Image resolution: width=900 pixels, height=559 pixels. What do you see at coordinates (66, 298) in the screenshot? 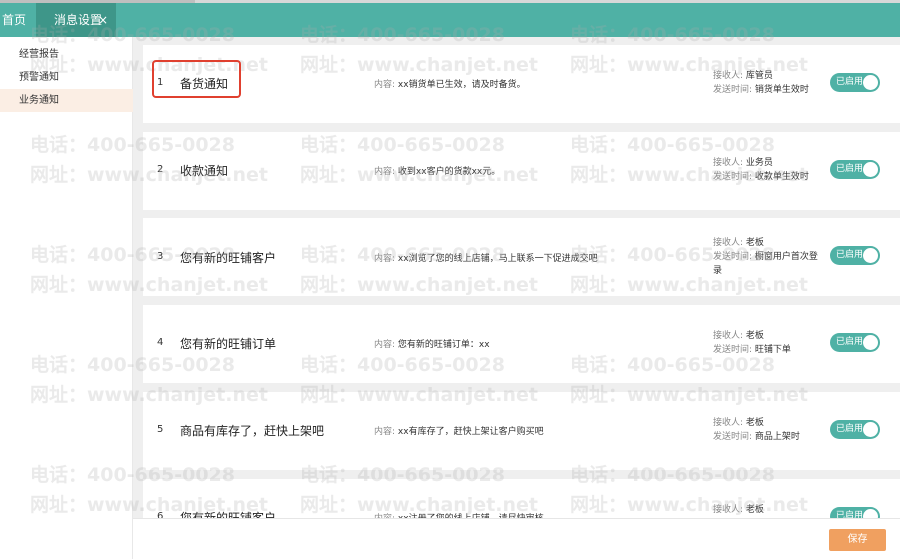
I see `sidebar: 经营报告 预警通知 业务通知` at bounding box center [66, 298].